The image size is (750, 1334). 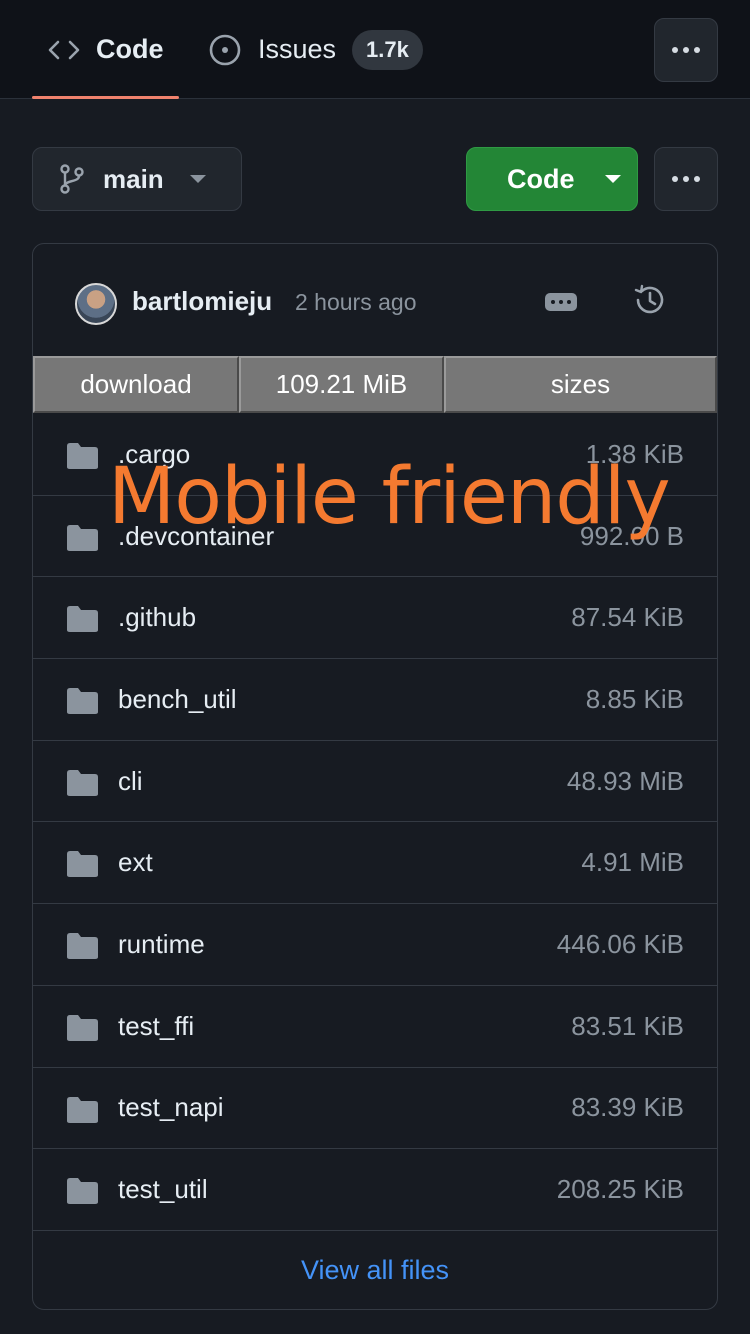 I want to click on commit-time: 2 hours ago, so click(x=356, y=302).